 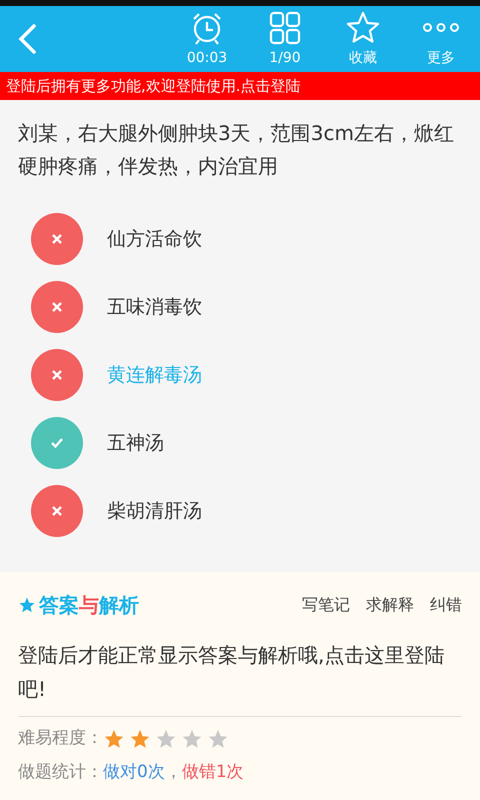 I want to click on difficulty-label: 难易程度：, so click(x=60, y=738).